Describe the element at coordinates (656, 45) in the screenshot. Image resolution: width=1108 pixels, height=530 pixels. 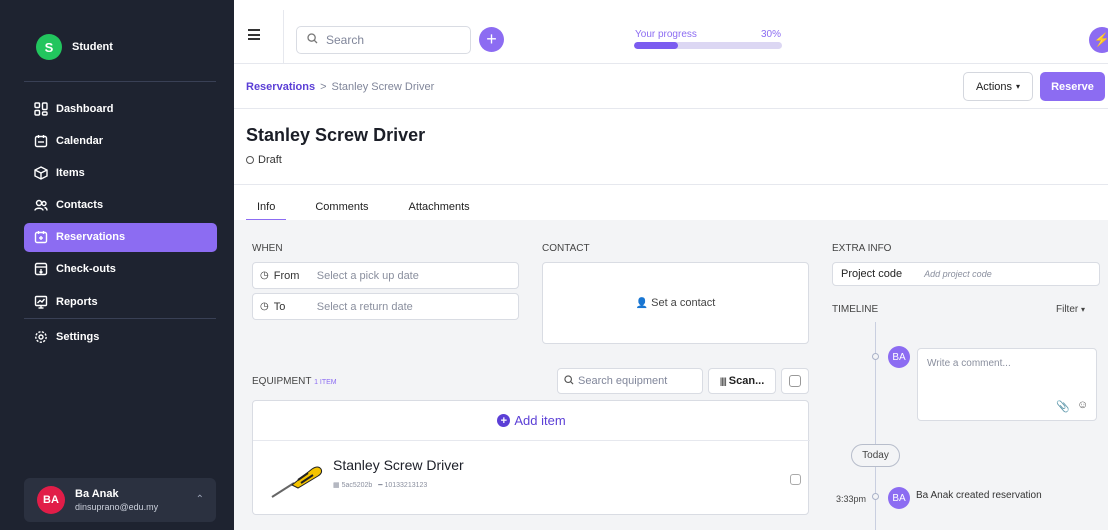
I see `progress-fill` at that location.